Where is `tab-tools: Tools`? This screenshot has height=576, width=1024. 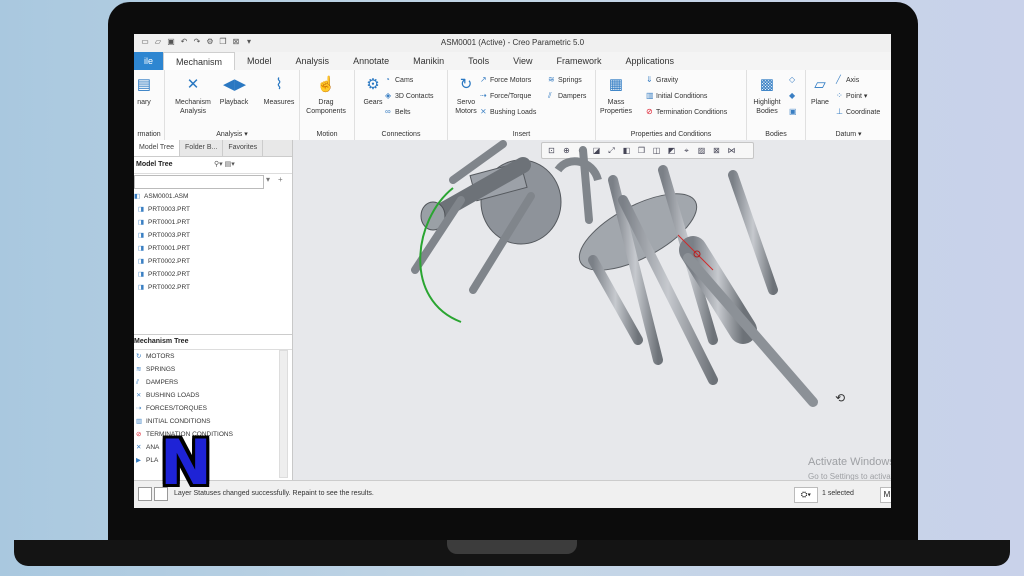
tab-tools: Tools is located at coordinates (478, 61).